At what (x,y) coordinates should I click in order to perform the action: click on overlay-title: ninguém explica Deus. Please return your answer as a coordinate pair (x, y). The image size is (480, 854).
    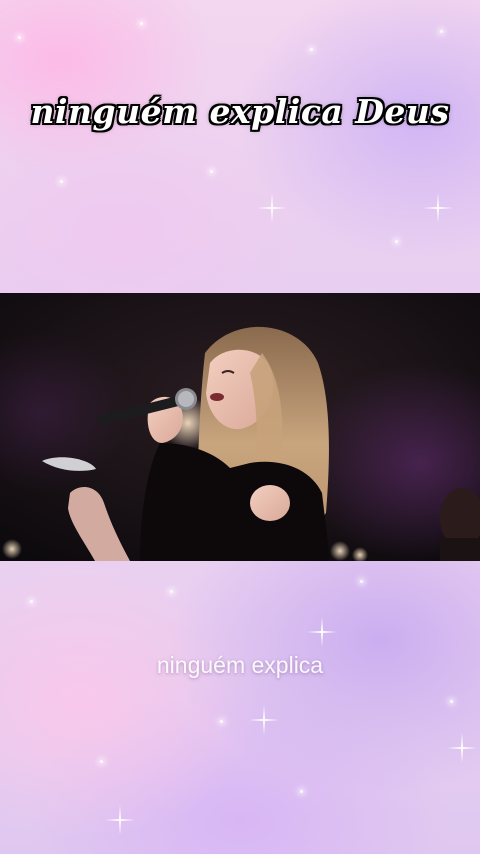
    Looking at the image, I should click on (240, 111).